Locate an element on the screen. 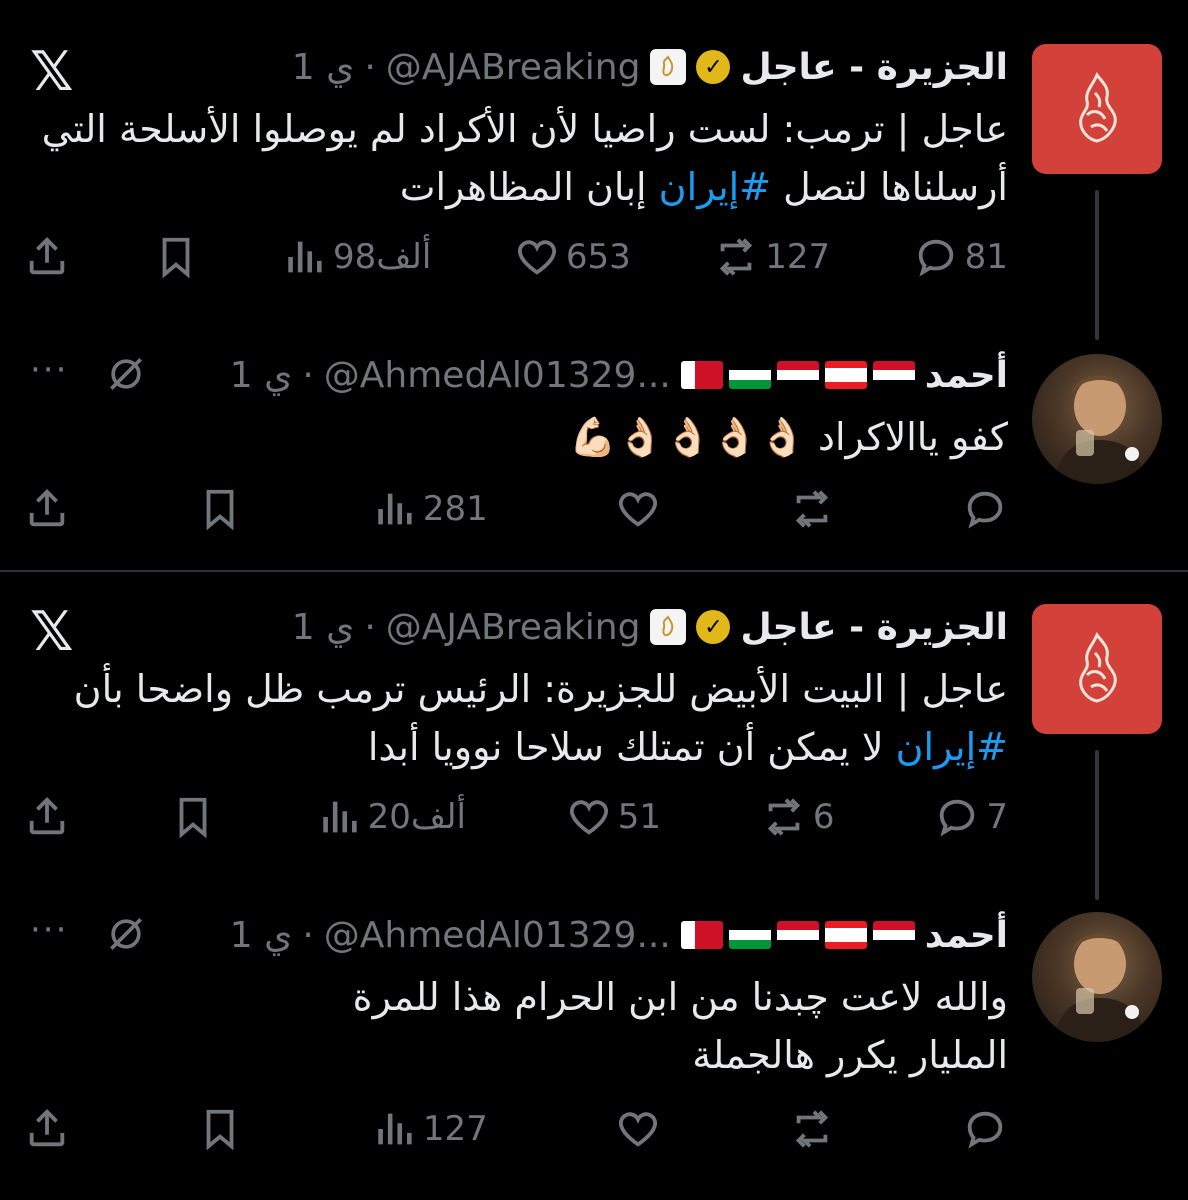  views-button: 98ألف is located at coordinates (356, 257).